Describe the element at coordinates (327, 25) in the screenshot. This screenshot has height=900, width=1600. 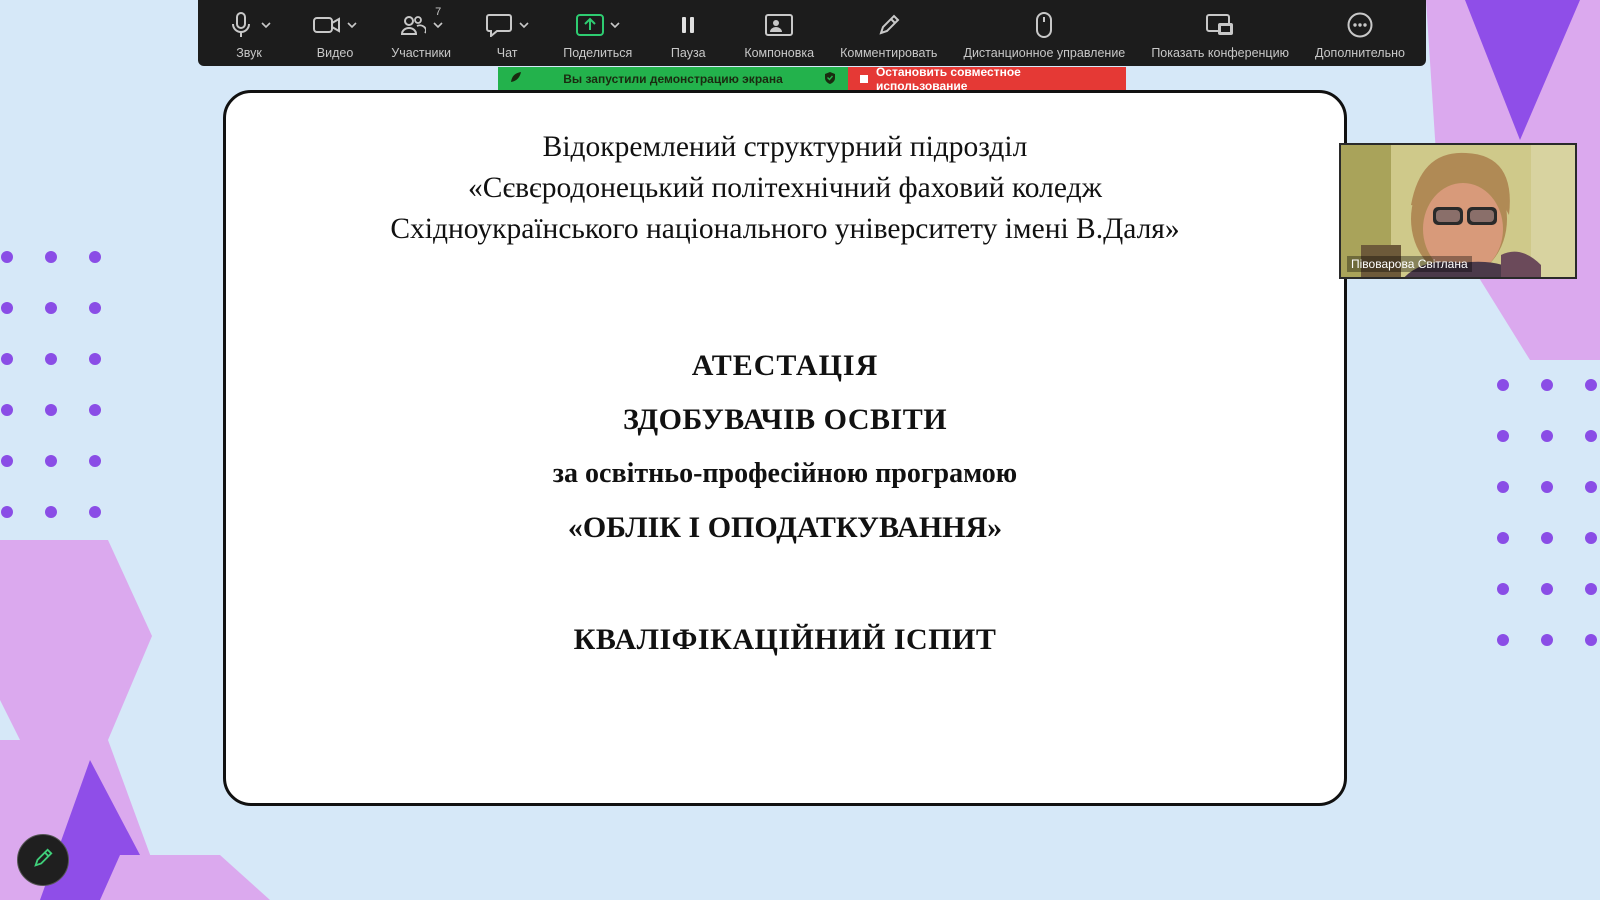
I see `camera-icon` at that location.